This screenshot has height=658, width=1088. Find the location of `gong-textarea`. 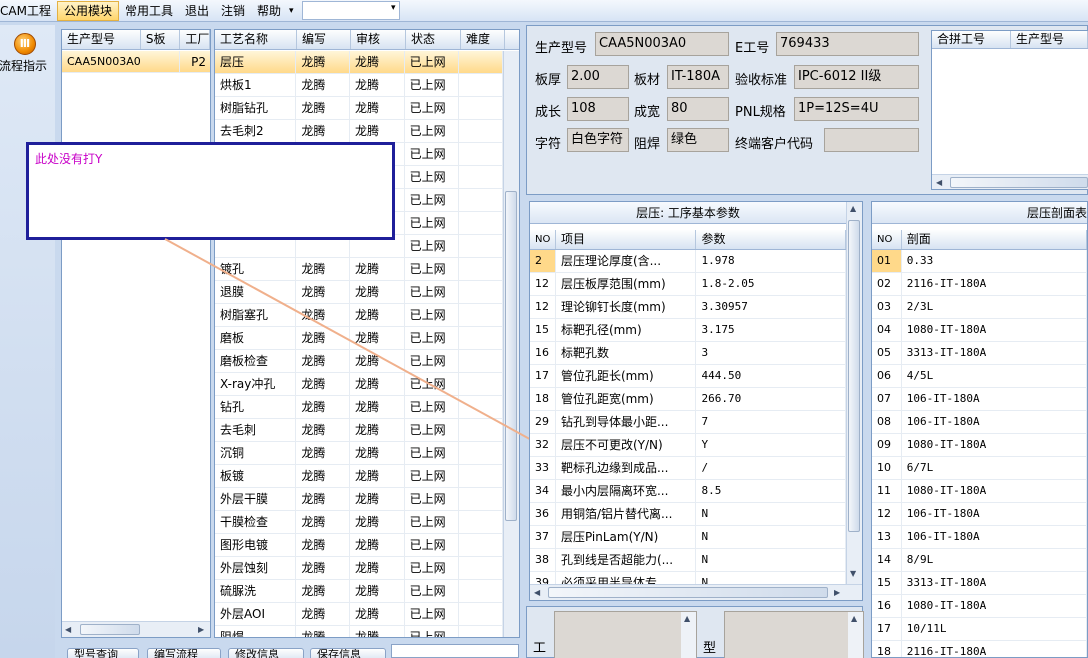

gong-textarea is located at coordinates (625, 634).